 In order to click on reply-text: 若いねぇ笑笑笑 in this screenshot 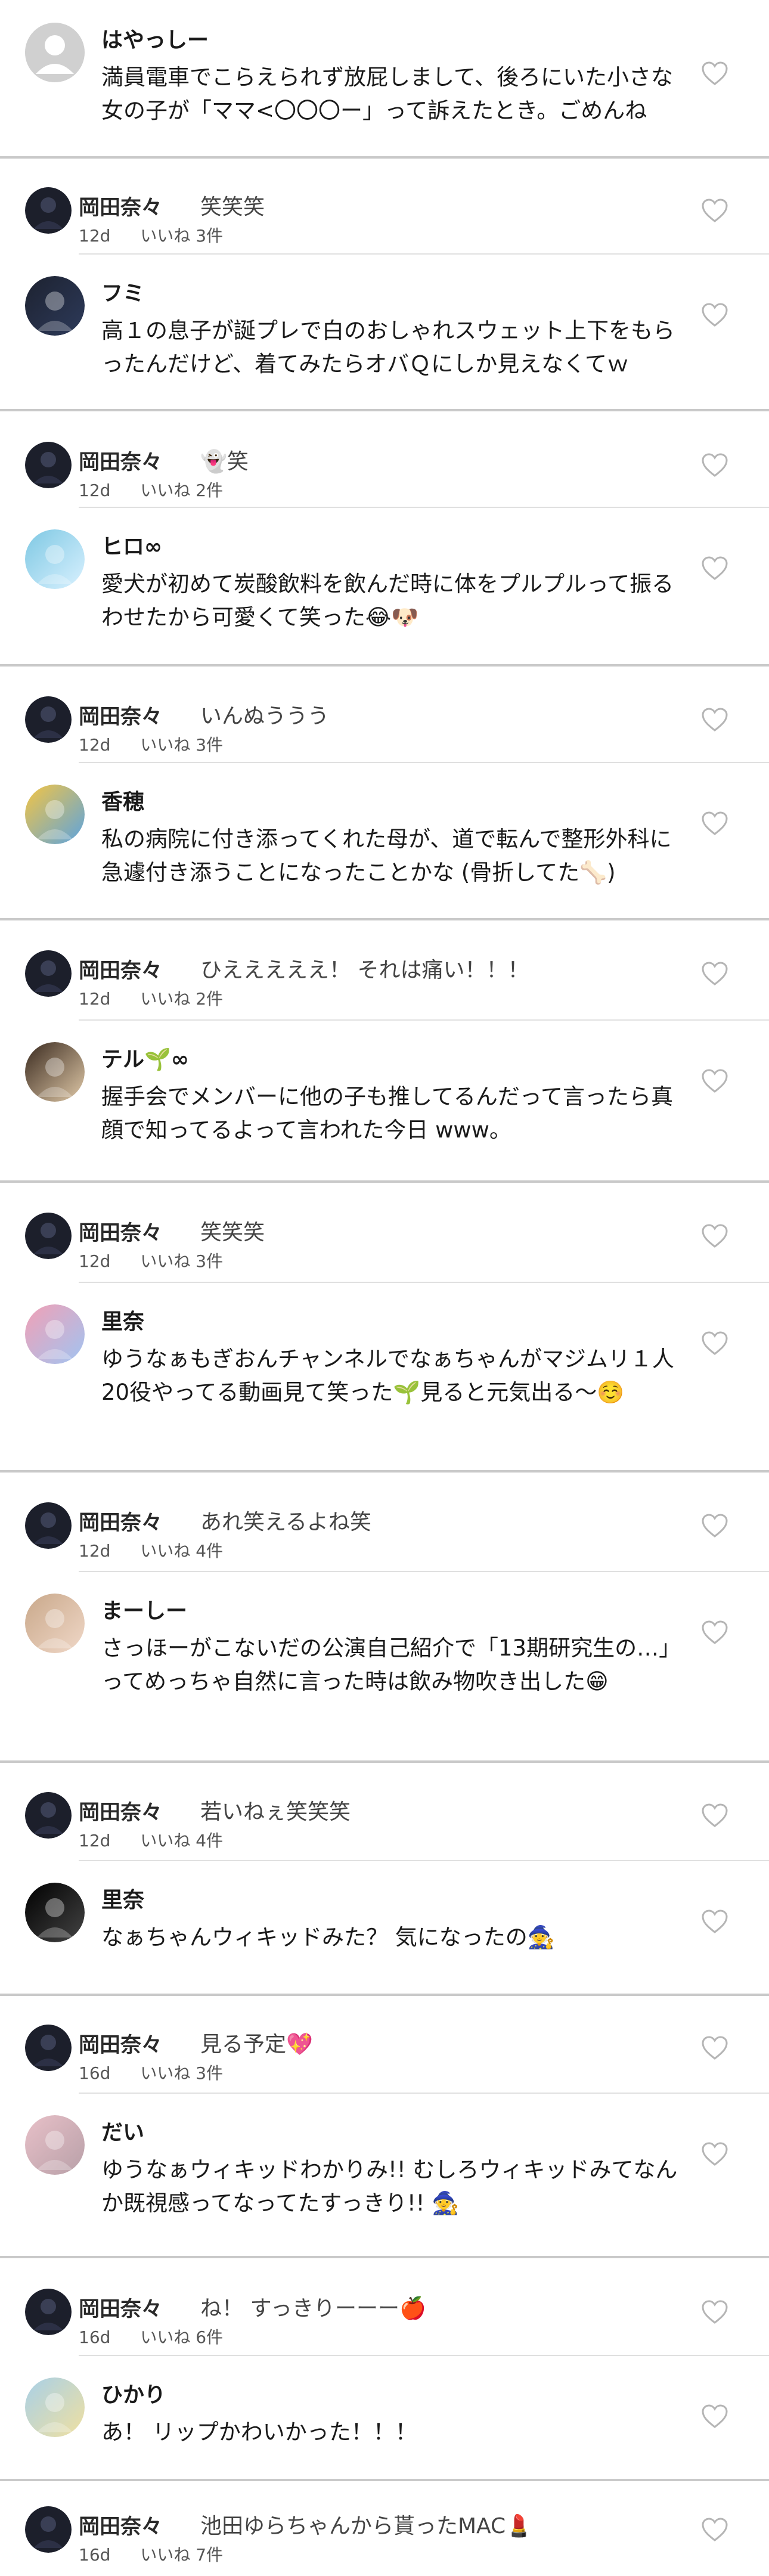, I will do `click(275, 1812)`.